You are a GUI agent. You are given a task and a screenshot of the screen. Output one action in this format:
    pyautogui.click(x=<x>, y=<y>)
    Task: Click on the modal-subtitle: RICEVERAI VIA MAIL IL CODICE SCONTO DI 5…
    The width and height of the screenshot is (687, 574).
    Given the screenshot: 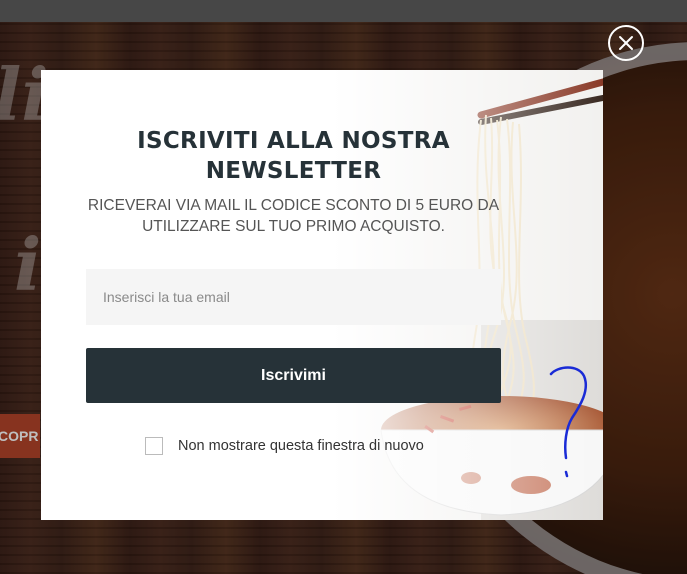 What is the action you would take?
    pyautogui.click(x=293, y=216)
    